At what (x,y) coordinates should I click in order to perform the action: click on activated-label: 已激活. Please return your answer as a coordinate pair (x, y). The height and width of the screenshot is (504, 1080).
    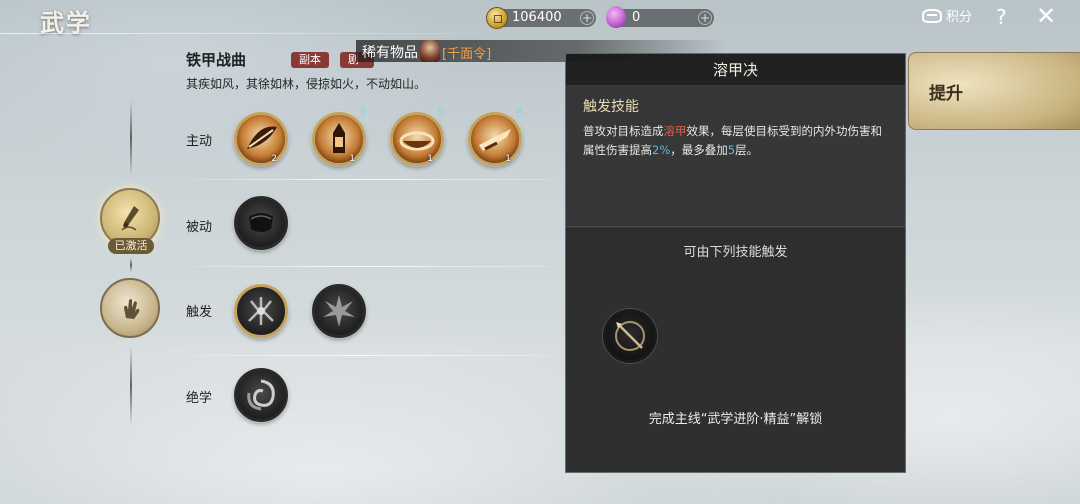
    Looking at the image, I should click on (131, 246).